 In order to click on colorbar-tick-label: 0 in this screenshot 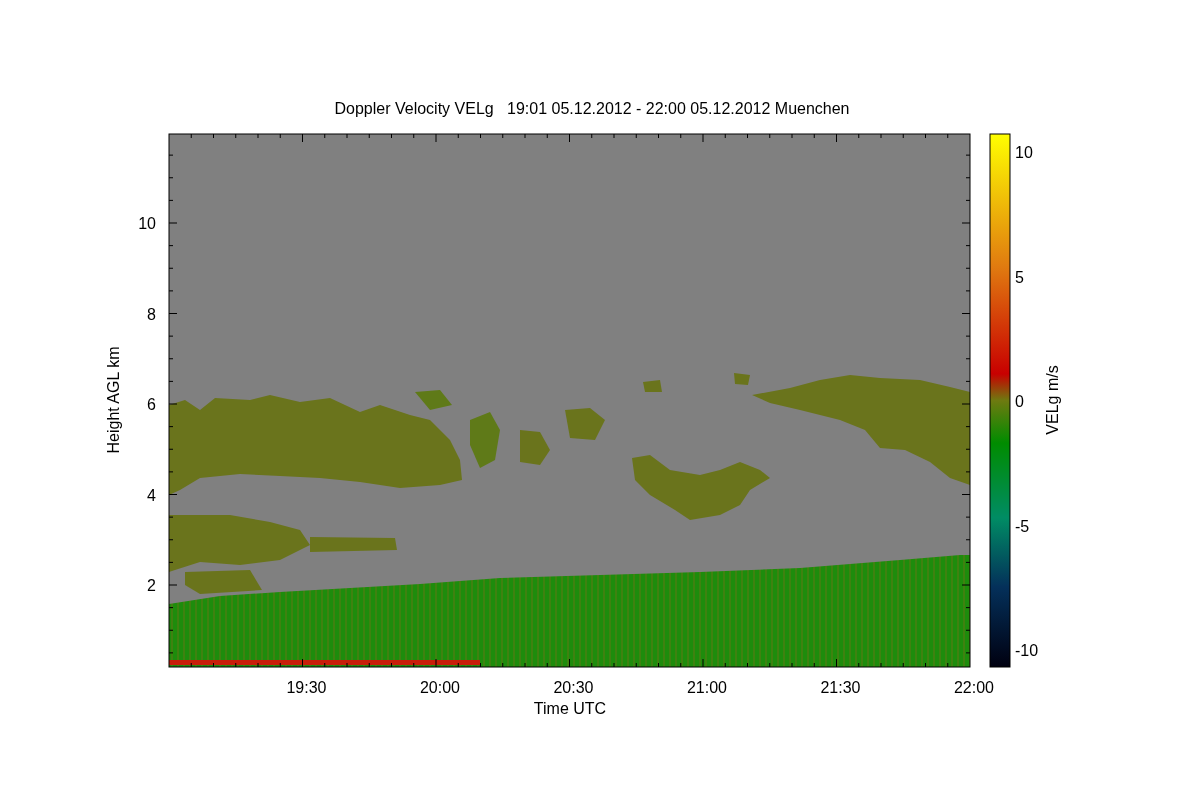, I will do `click(1019, 401)`.